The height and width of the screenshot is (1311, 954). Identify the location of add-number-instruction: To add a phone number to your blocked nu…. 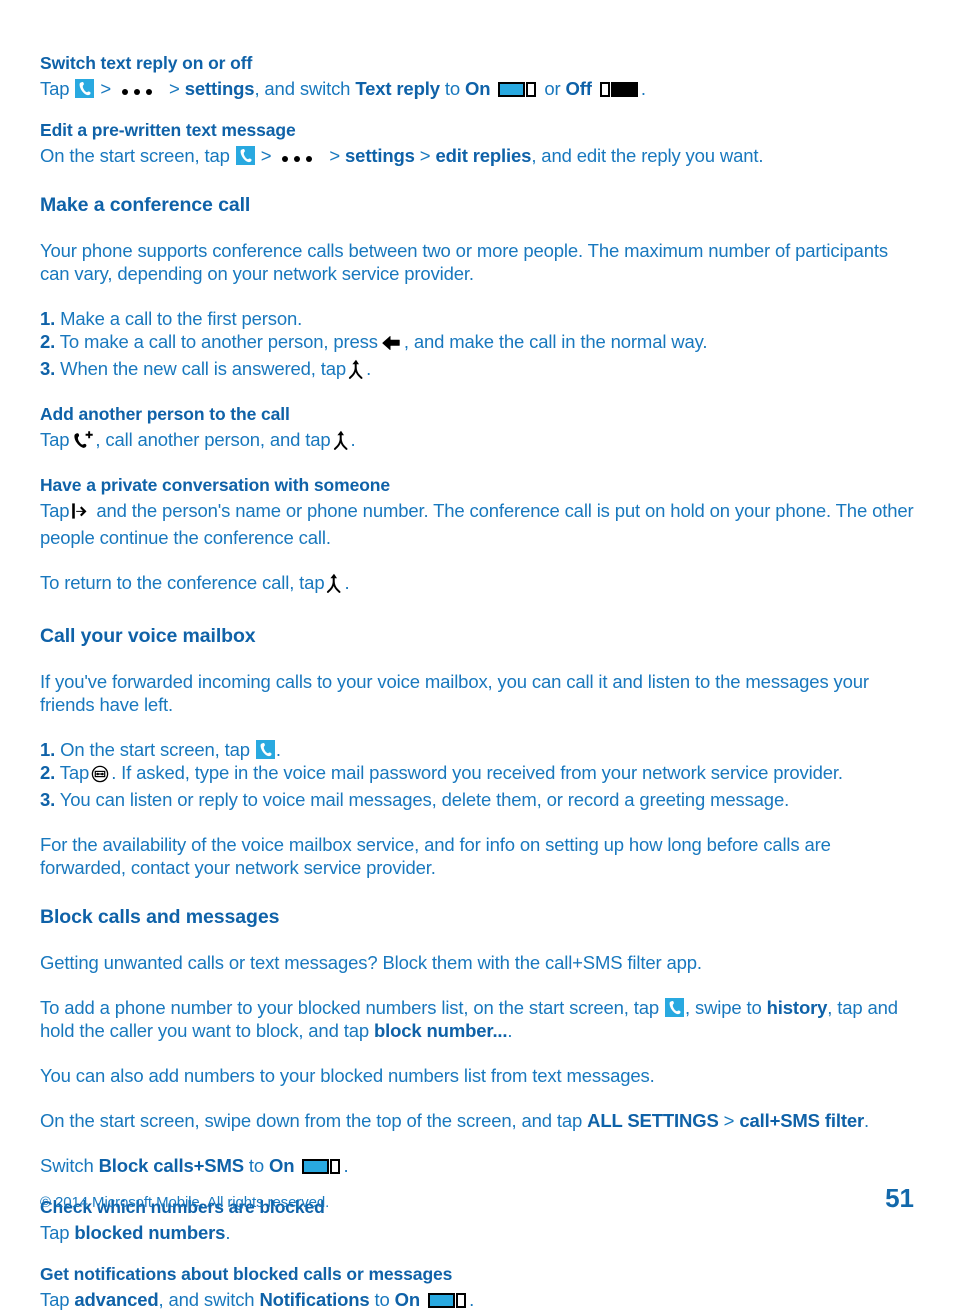
(477, 1019).